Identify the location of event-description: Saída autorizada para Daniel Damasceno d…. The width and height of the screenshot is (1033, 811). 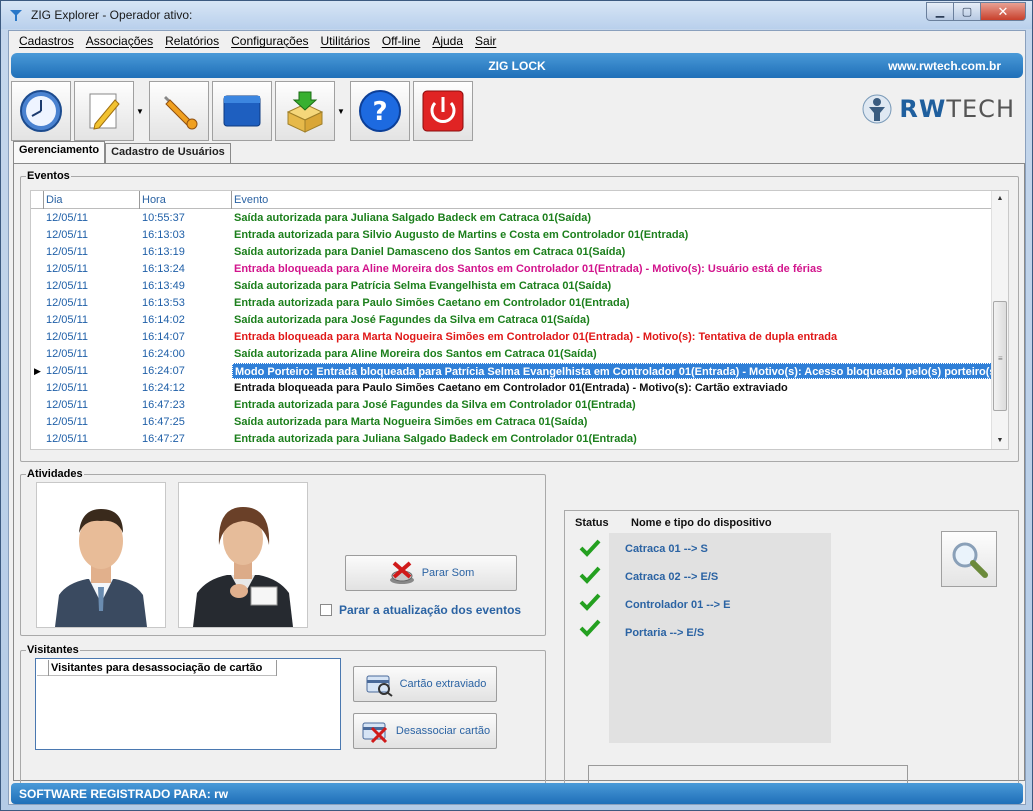
(430, 252).